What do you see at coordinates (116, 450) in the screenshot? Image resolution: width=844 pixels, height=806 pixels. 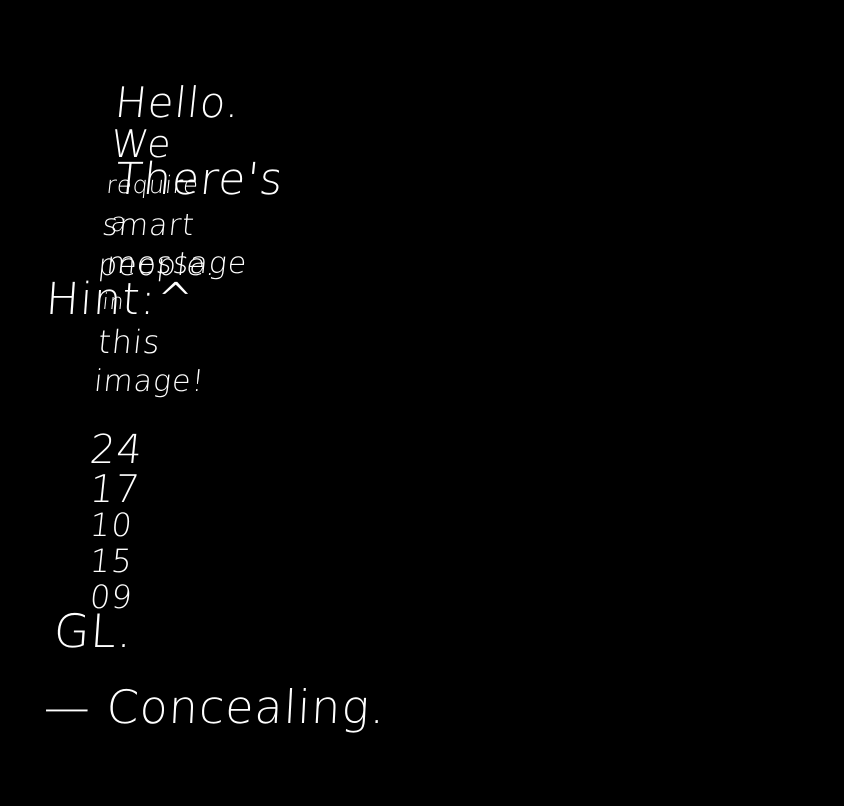 I see `number: 24` at bounding box center [116, 450].